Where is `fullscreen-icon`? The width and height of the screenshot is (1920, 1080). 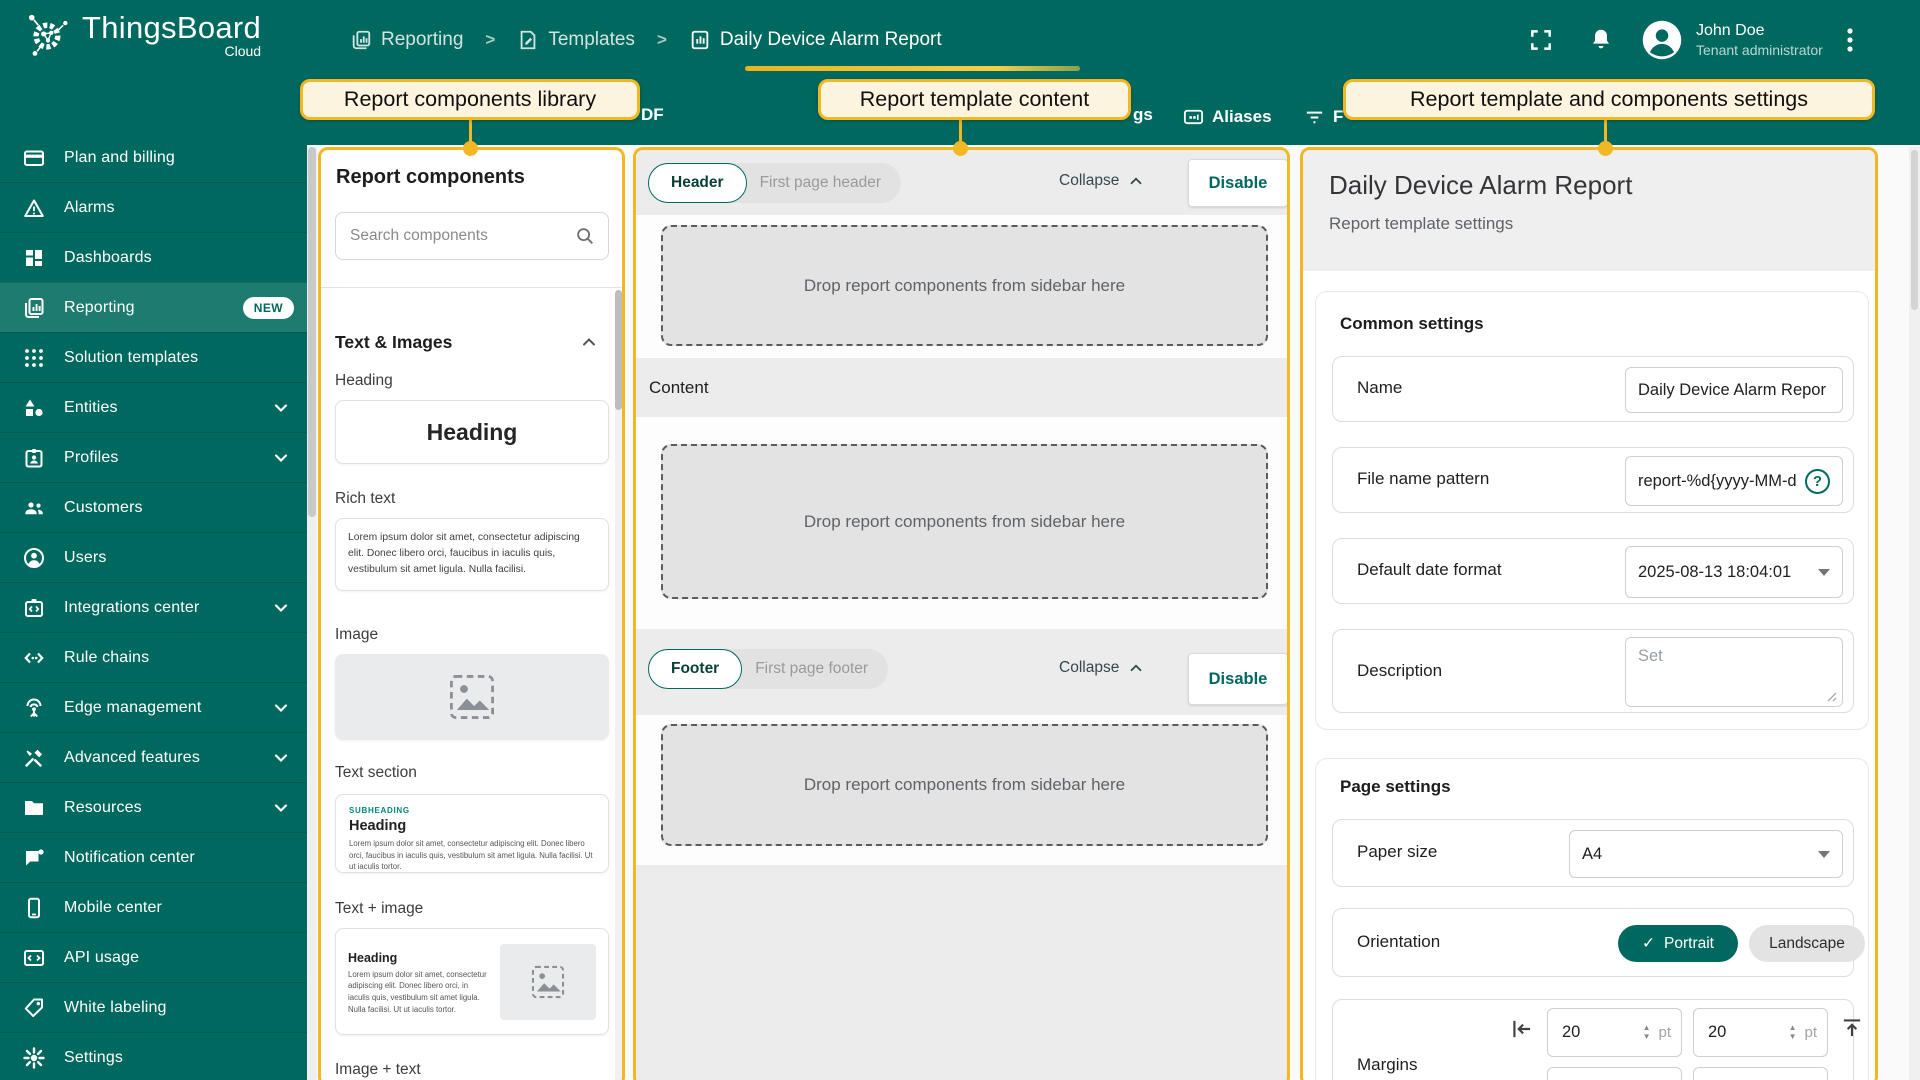 fullscreen-icon is located at coordinates (1541, 40).